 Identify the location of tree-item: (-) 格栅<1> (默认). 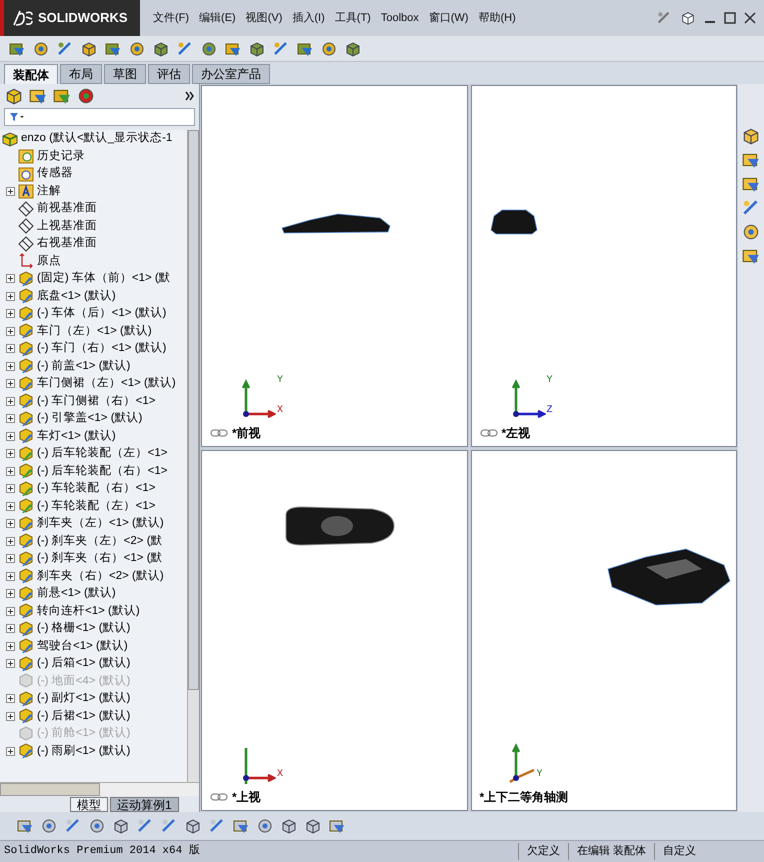
(83, 629).